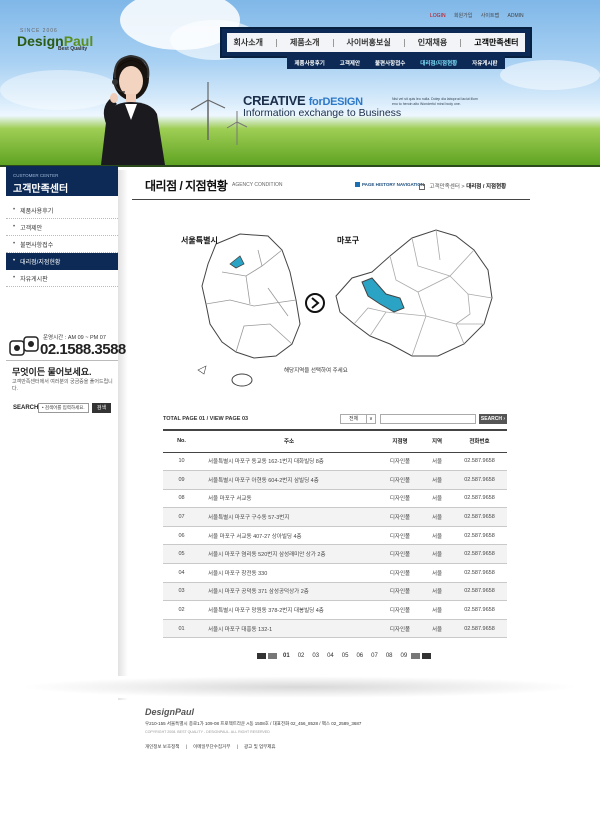  I want to click on subnav-item-board: 자유게시판, so click(484, 63).